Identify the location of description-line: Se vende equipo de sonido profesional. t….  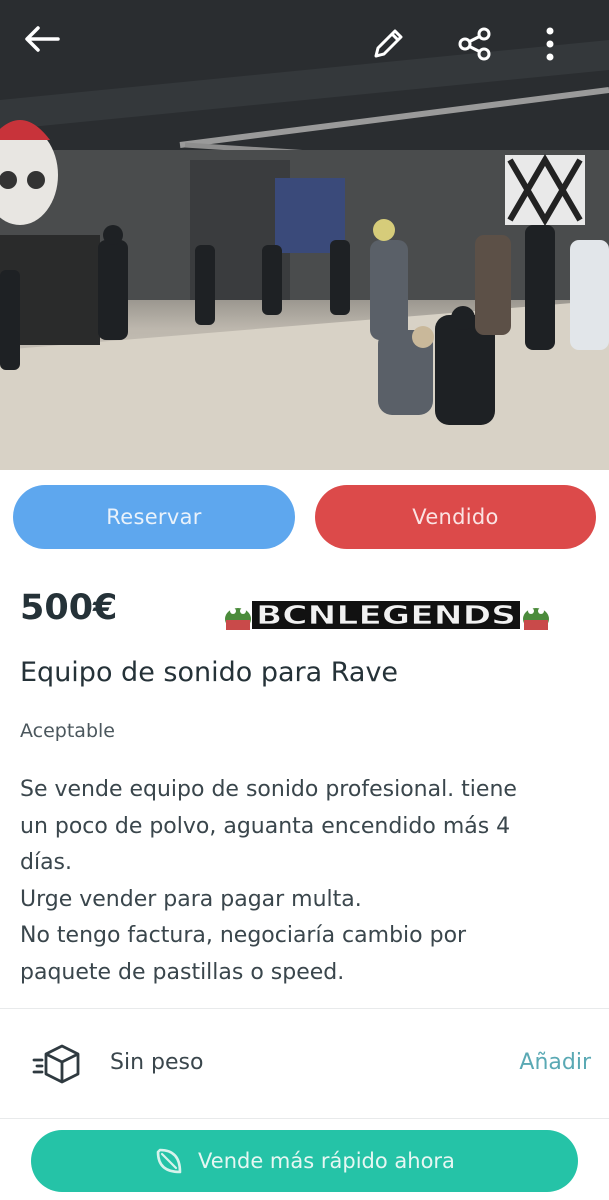
(268, 789).